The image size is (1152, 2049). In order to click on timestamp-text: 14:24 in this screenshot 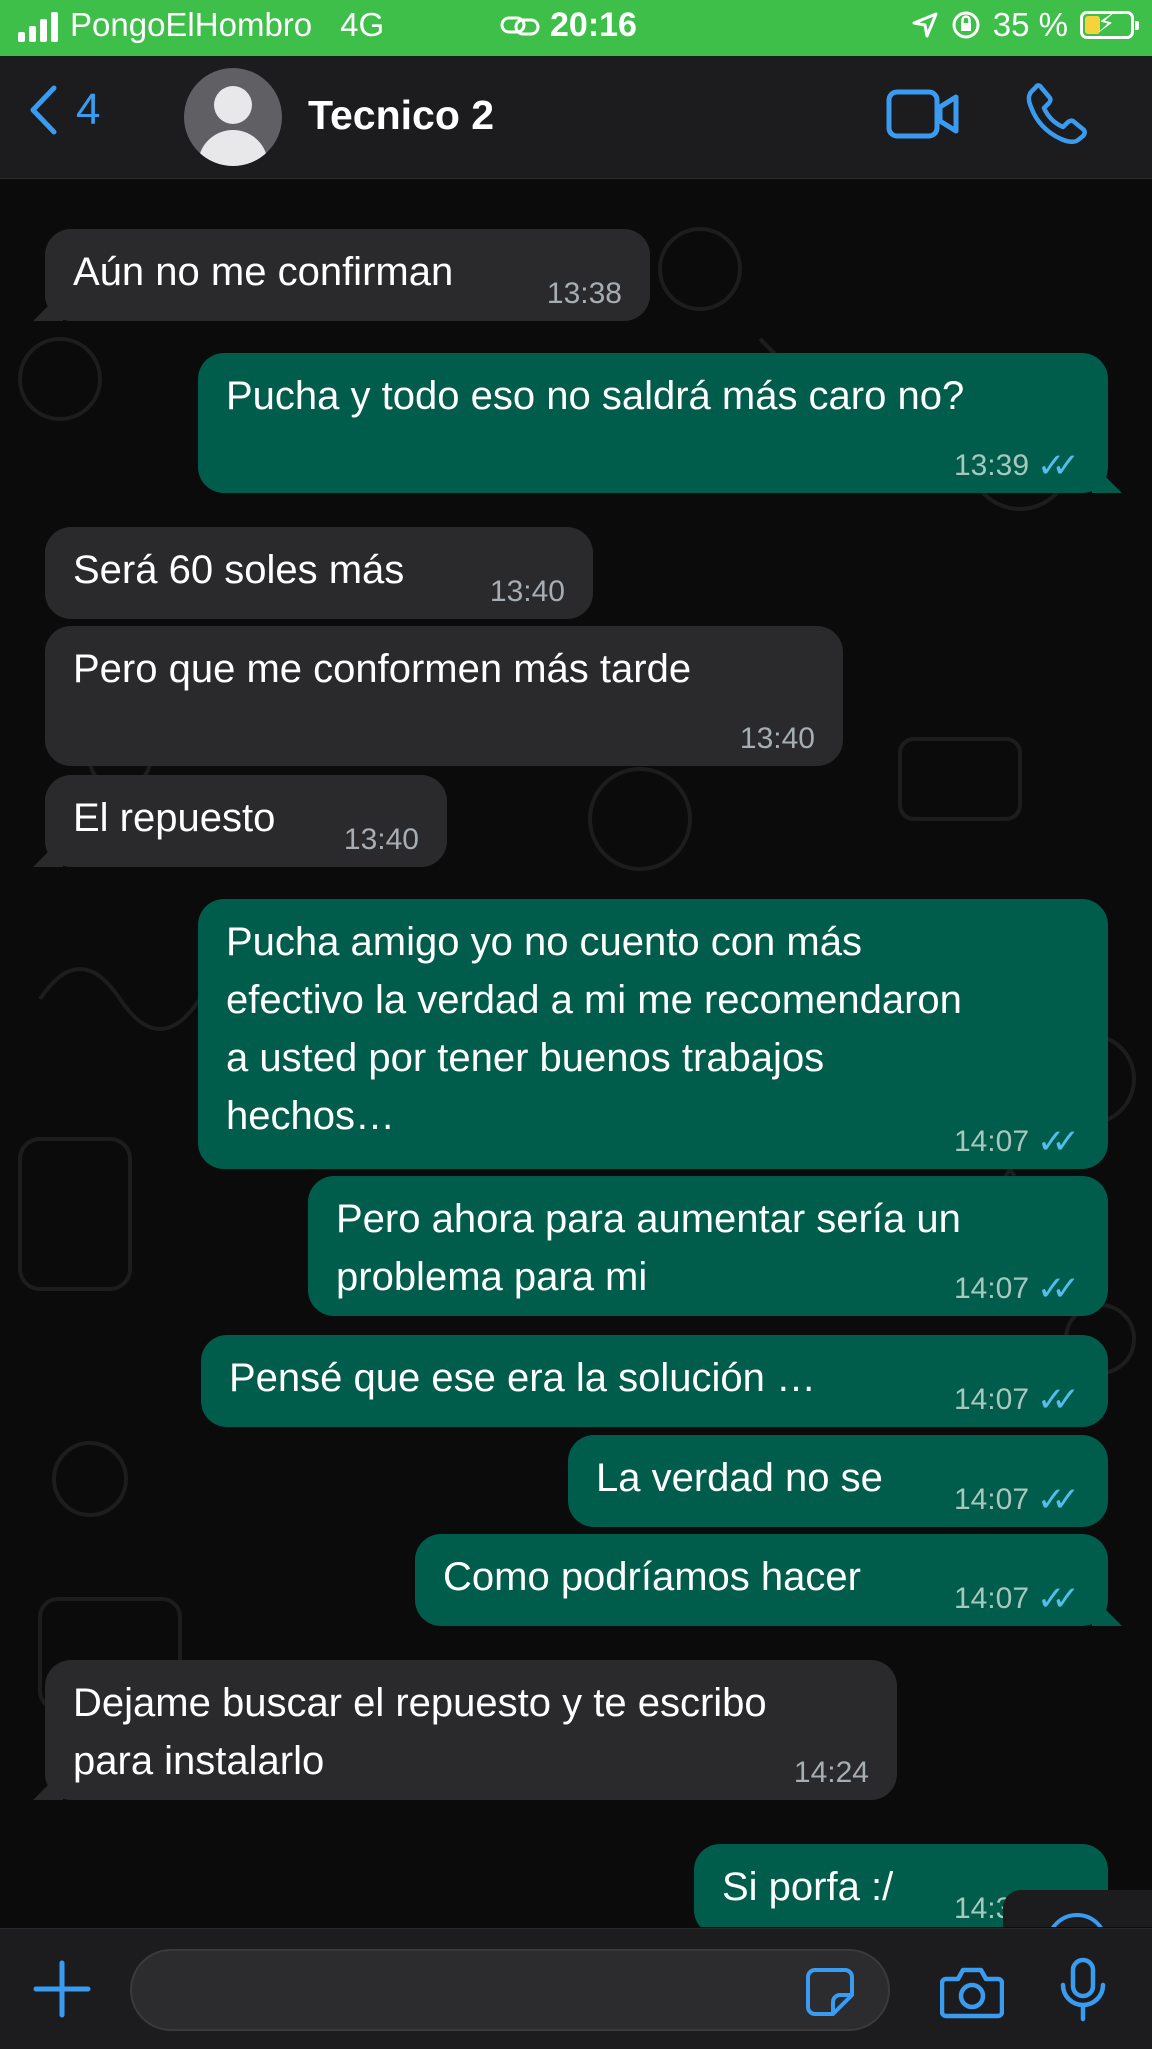, I will do `click(831, 1772)`.